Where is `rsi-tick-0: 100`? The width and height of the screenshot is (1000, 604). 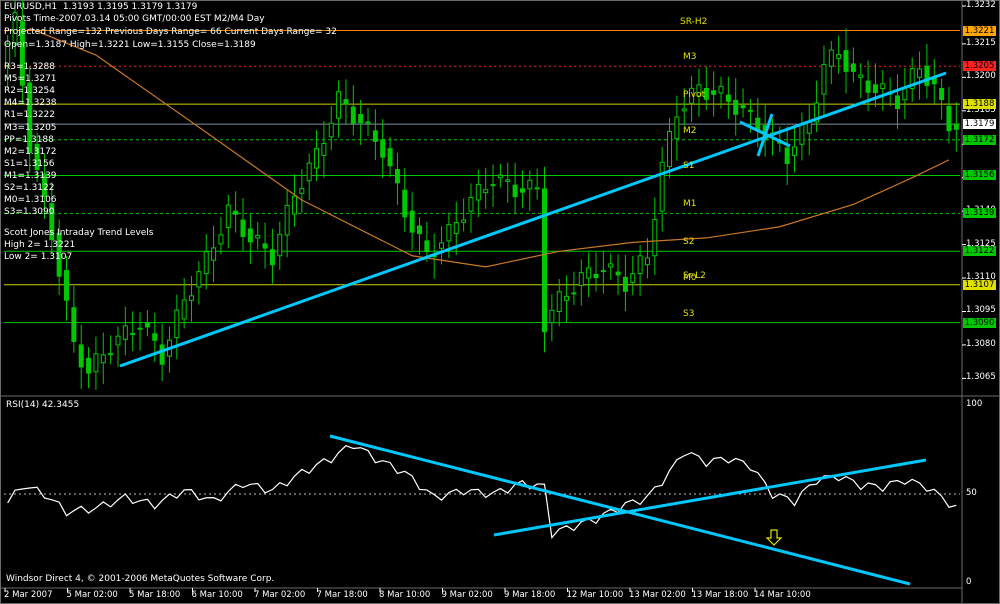 rsi-tick-0: 100 is located at coordinates (974, 404).